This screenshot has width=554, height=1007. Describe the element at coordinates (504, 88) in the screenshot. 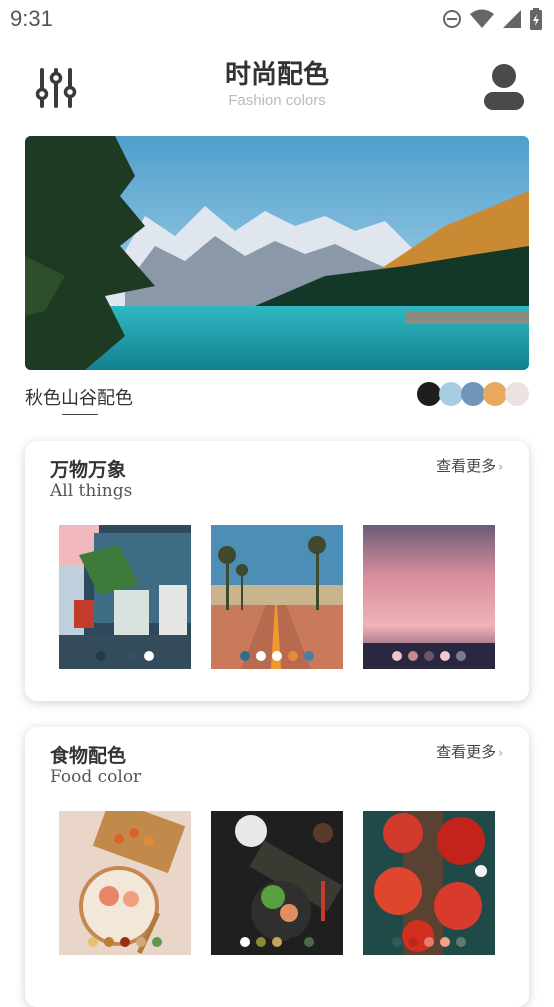

I see `profile-button` at that location.